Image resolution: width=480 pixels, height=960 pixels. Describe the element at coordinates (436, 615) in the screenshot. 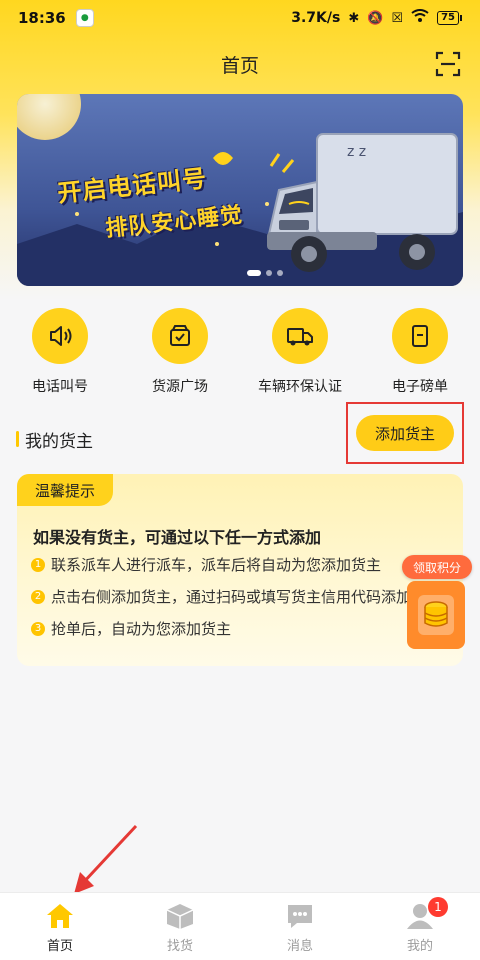

I see `coin-stack-icon` at that location.